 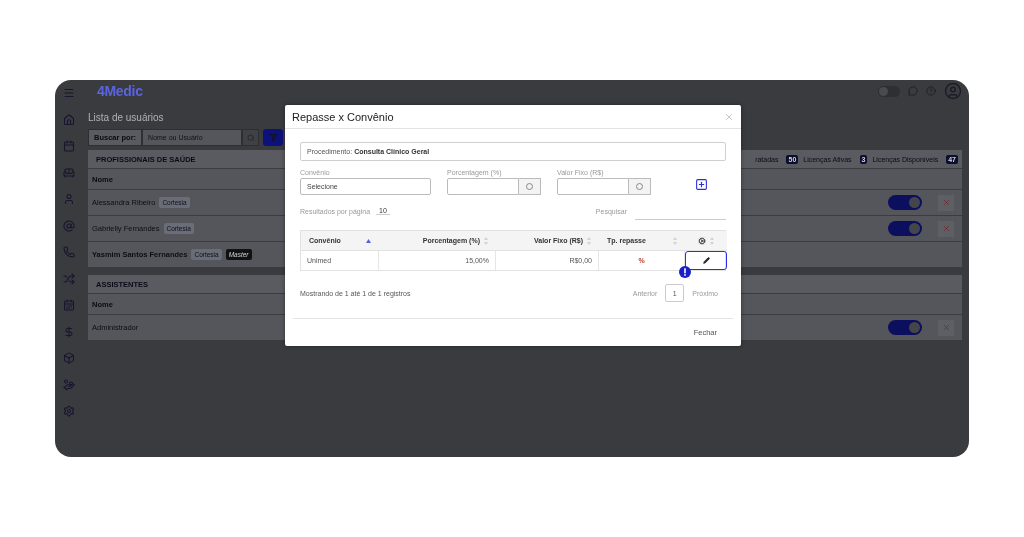 What do you see at coordinates (368, 240) in the screenshot?
I see `sort-ascending-icon` at bounding box center [368, 240].